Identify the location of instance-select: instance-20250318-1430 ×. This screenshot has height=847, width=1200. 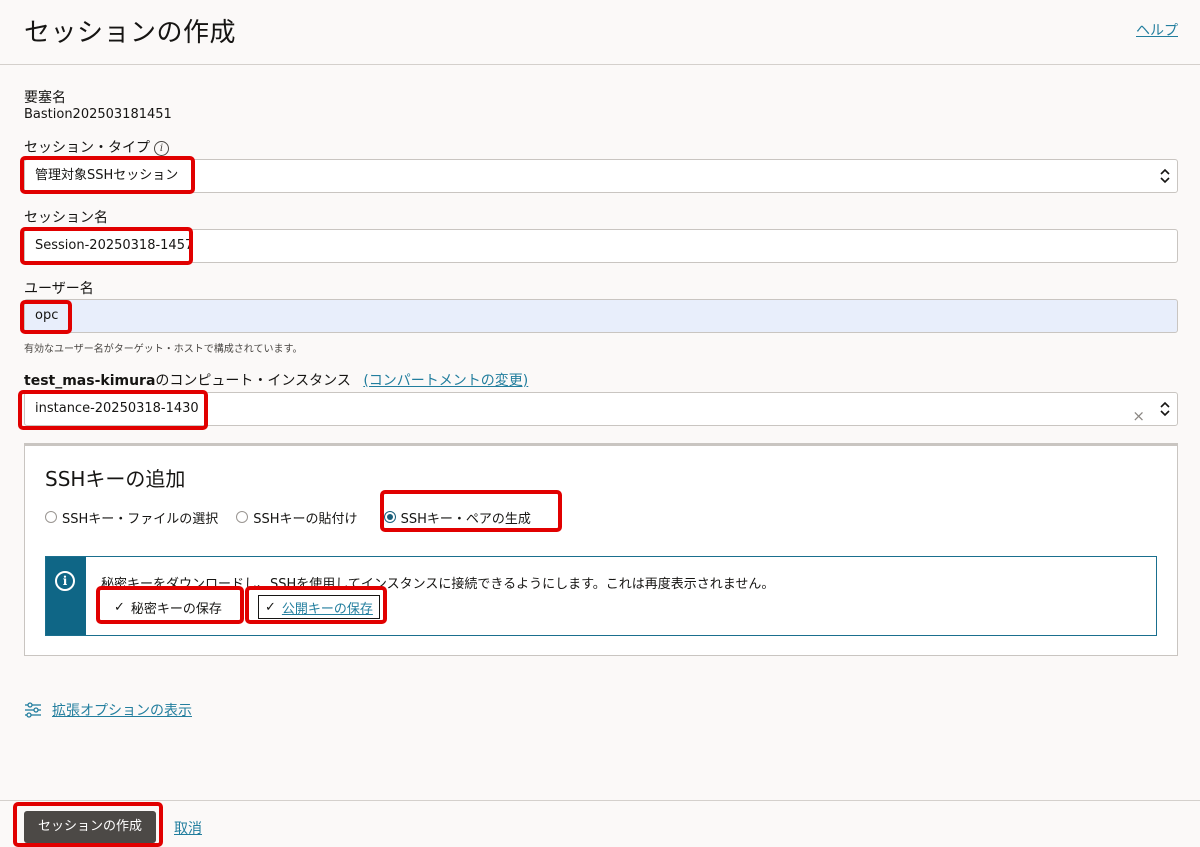
(601, 409).